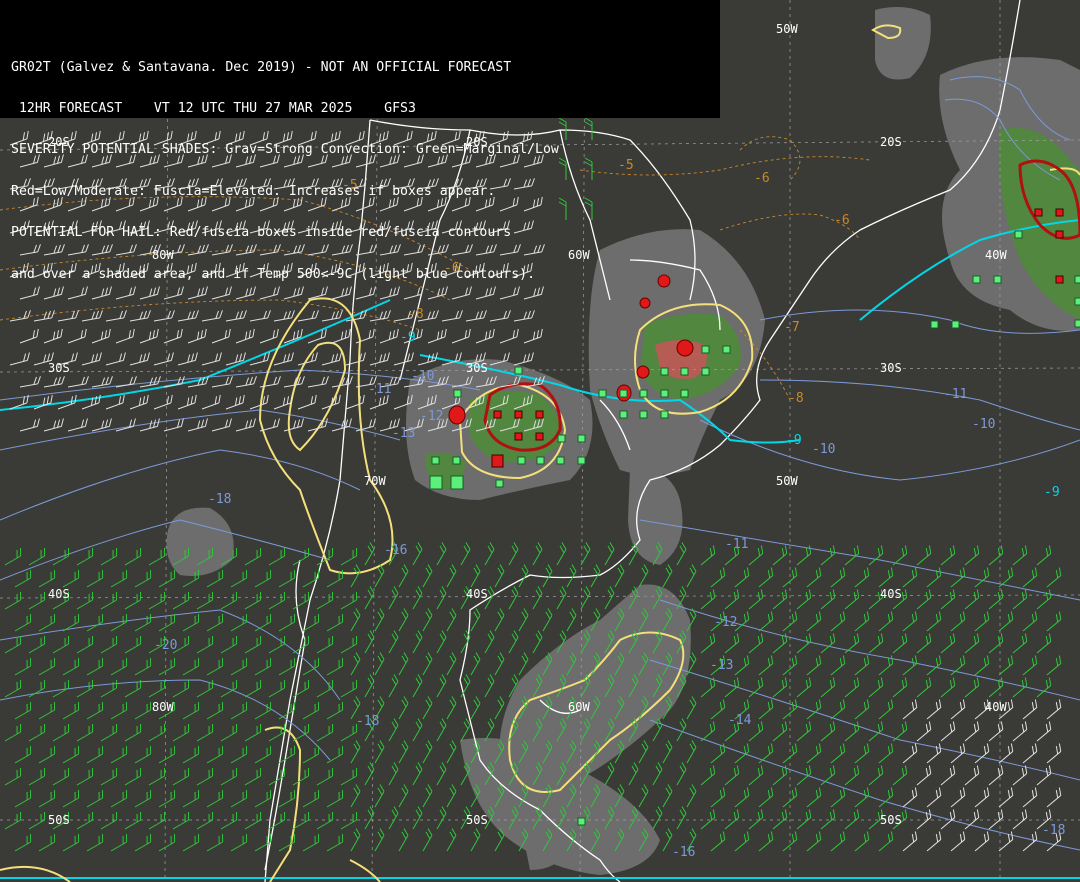  What do you see at coordinates (375, 481) in the screenshot?
I see `lon-label-70w: 70W` at bounding box center [375, 481].